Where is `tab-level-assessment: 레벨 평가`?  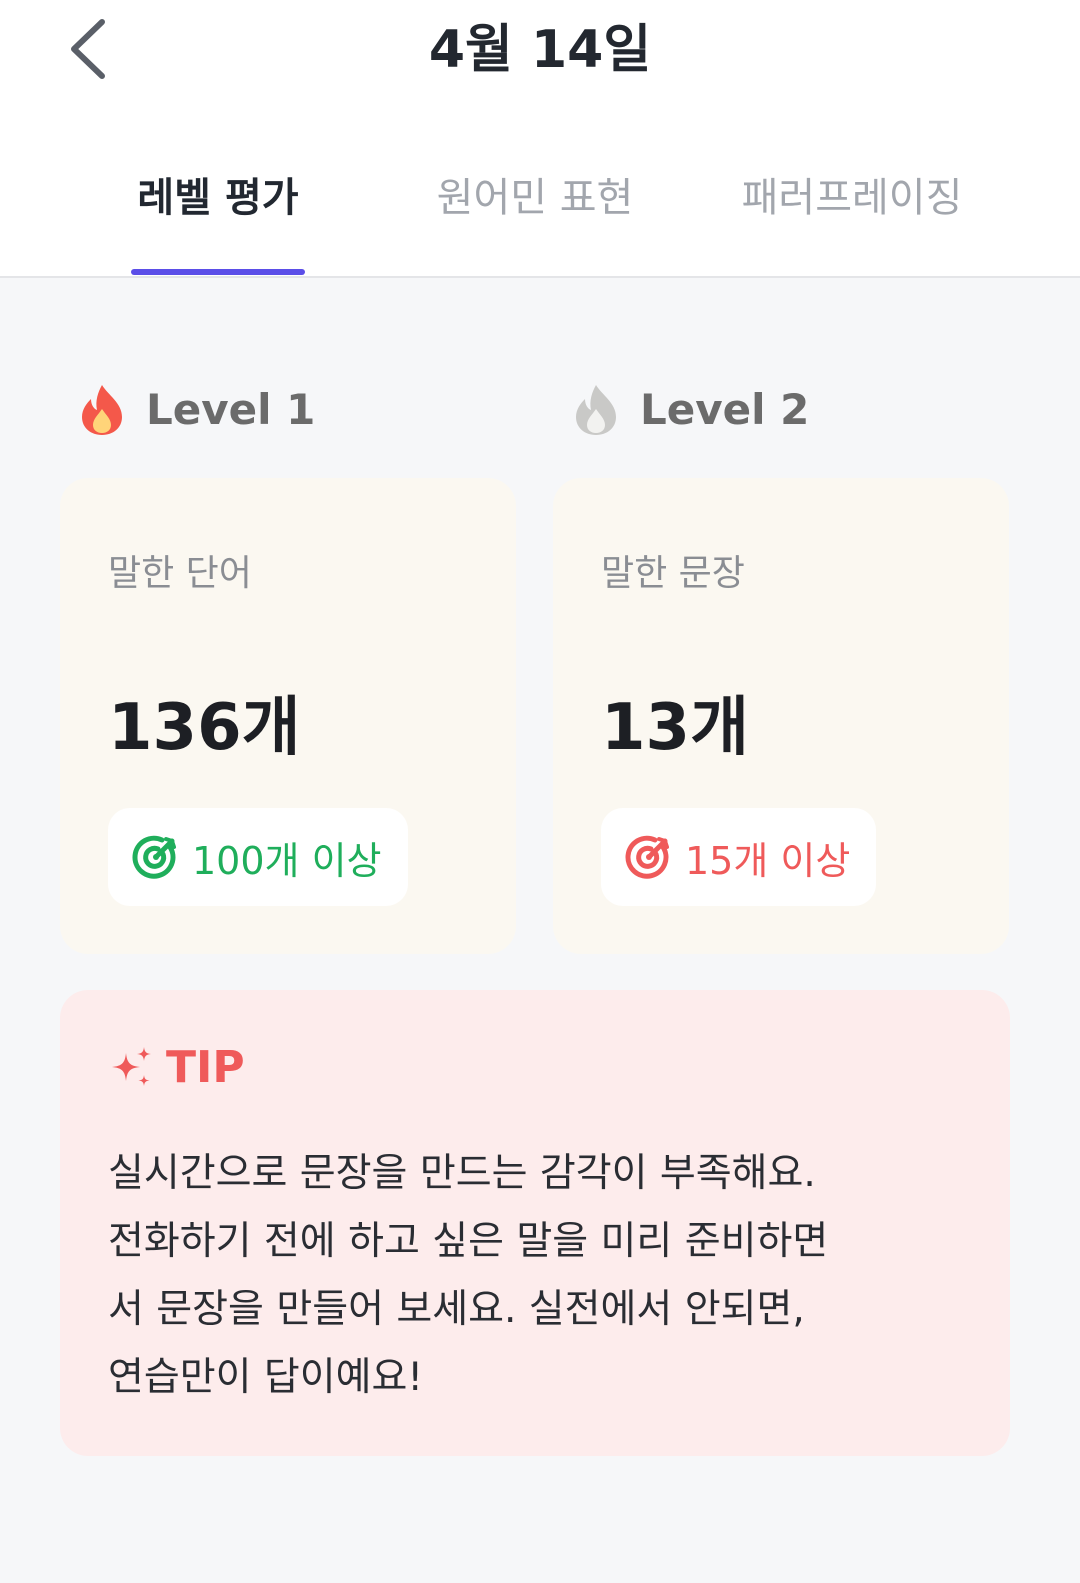 tab-level-assessment: 레벨 평가 is located at coordinates (218, 198).